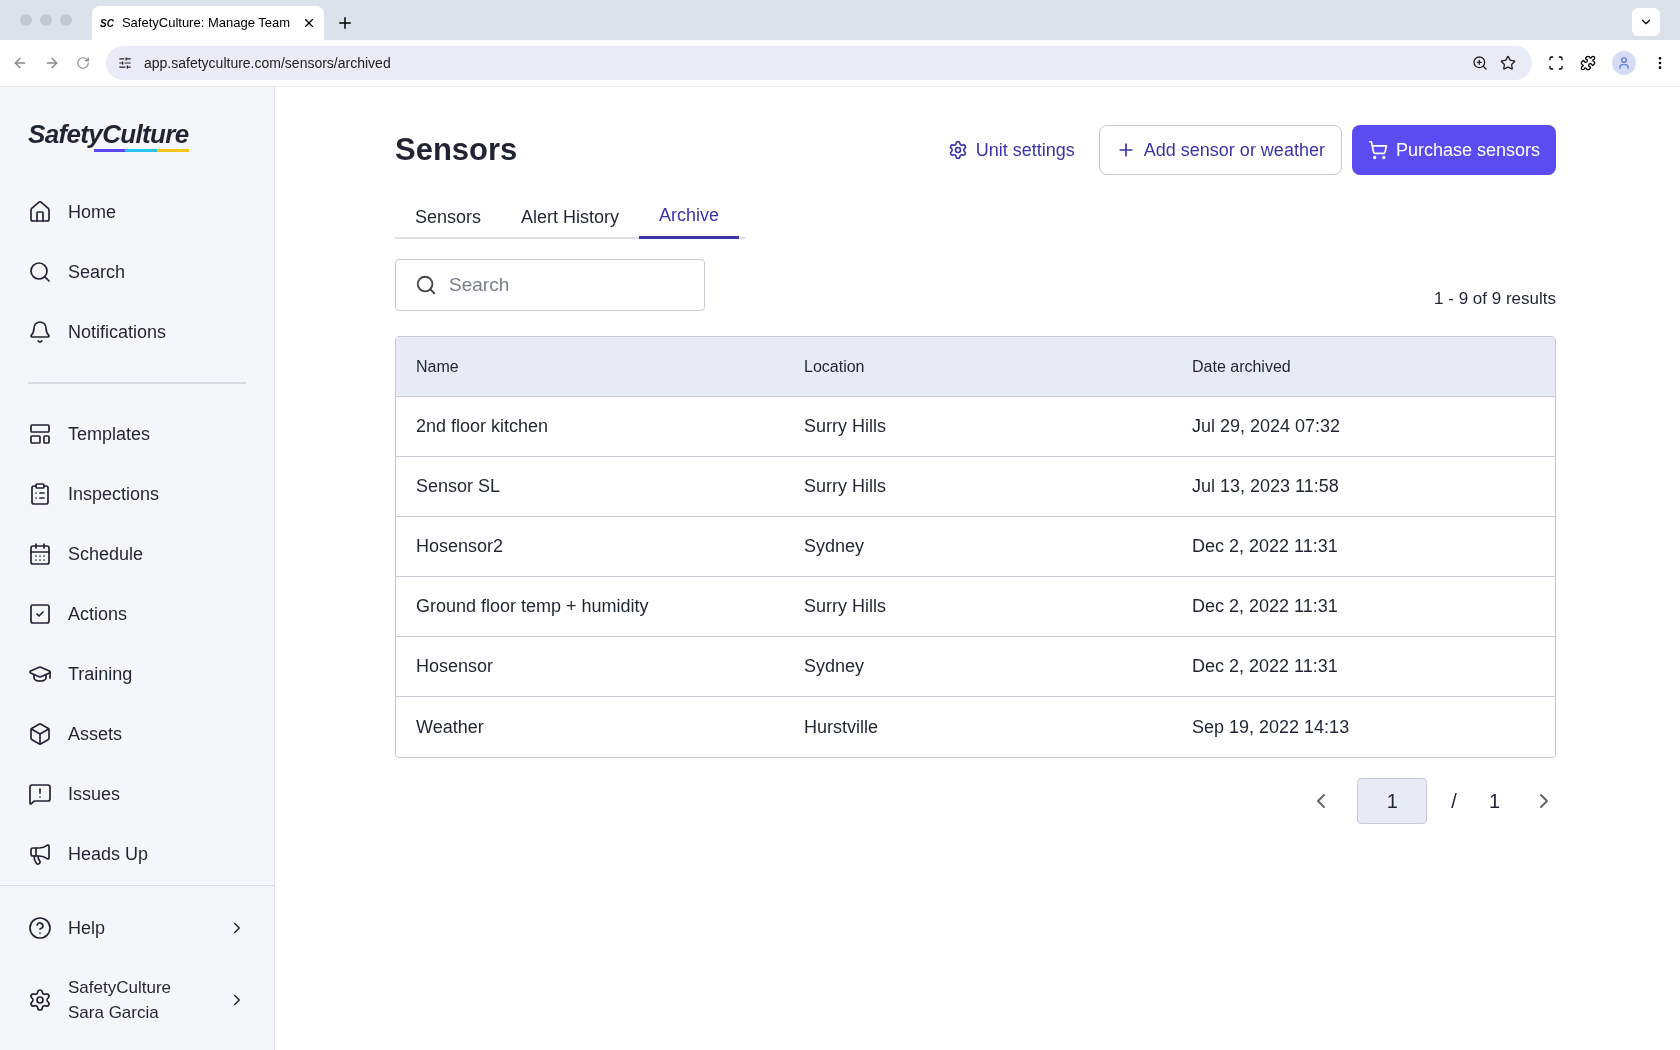 The width and height of the screenshot is (1680, 1050). Describe the element at coordinates (1588, 63) in the screenshot. I see `extensions-icon` at that location.